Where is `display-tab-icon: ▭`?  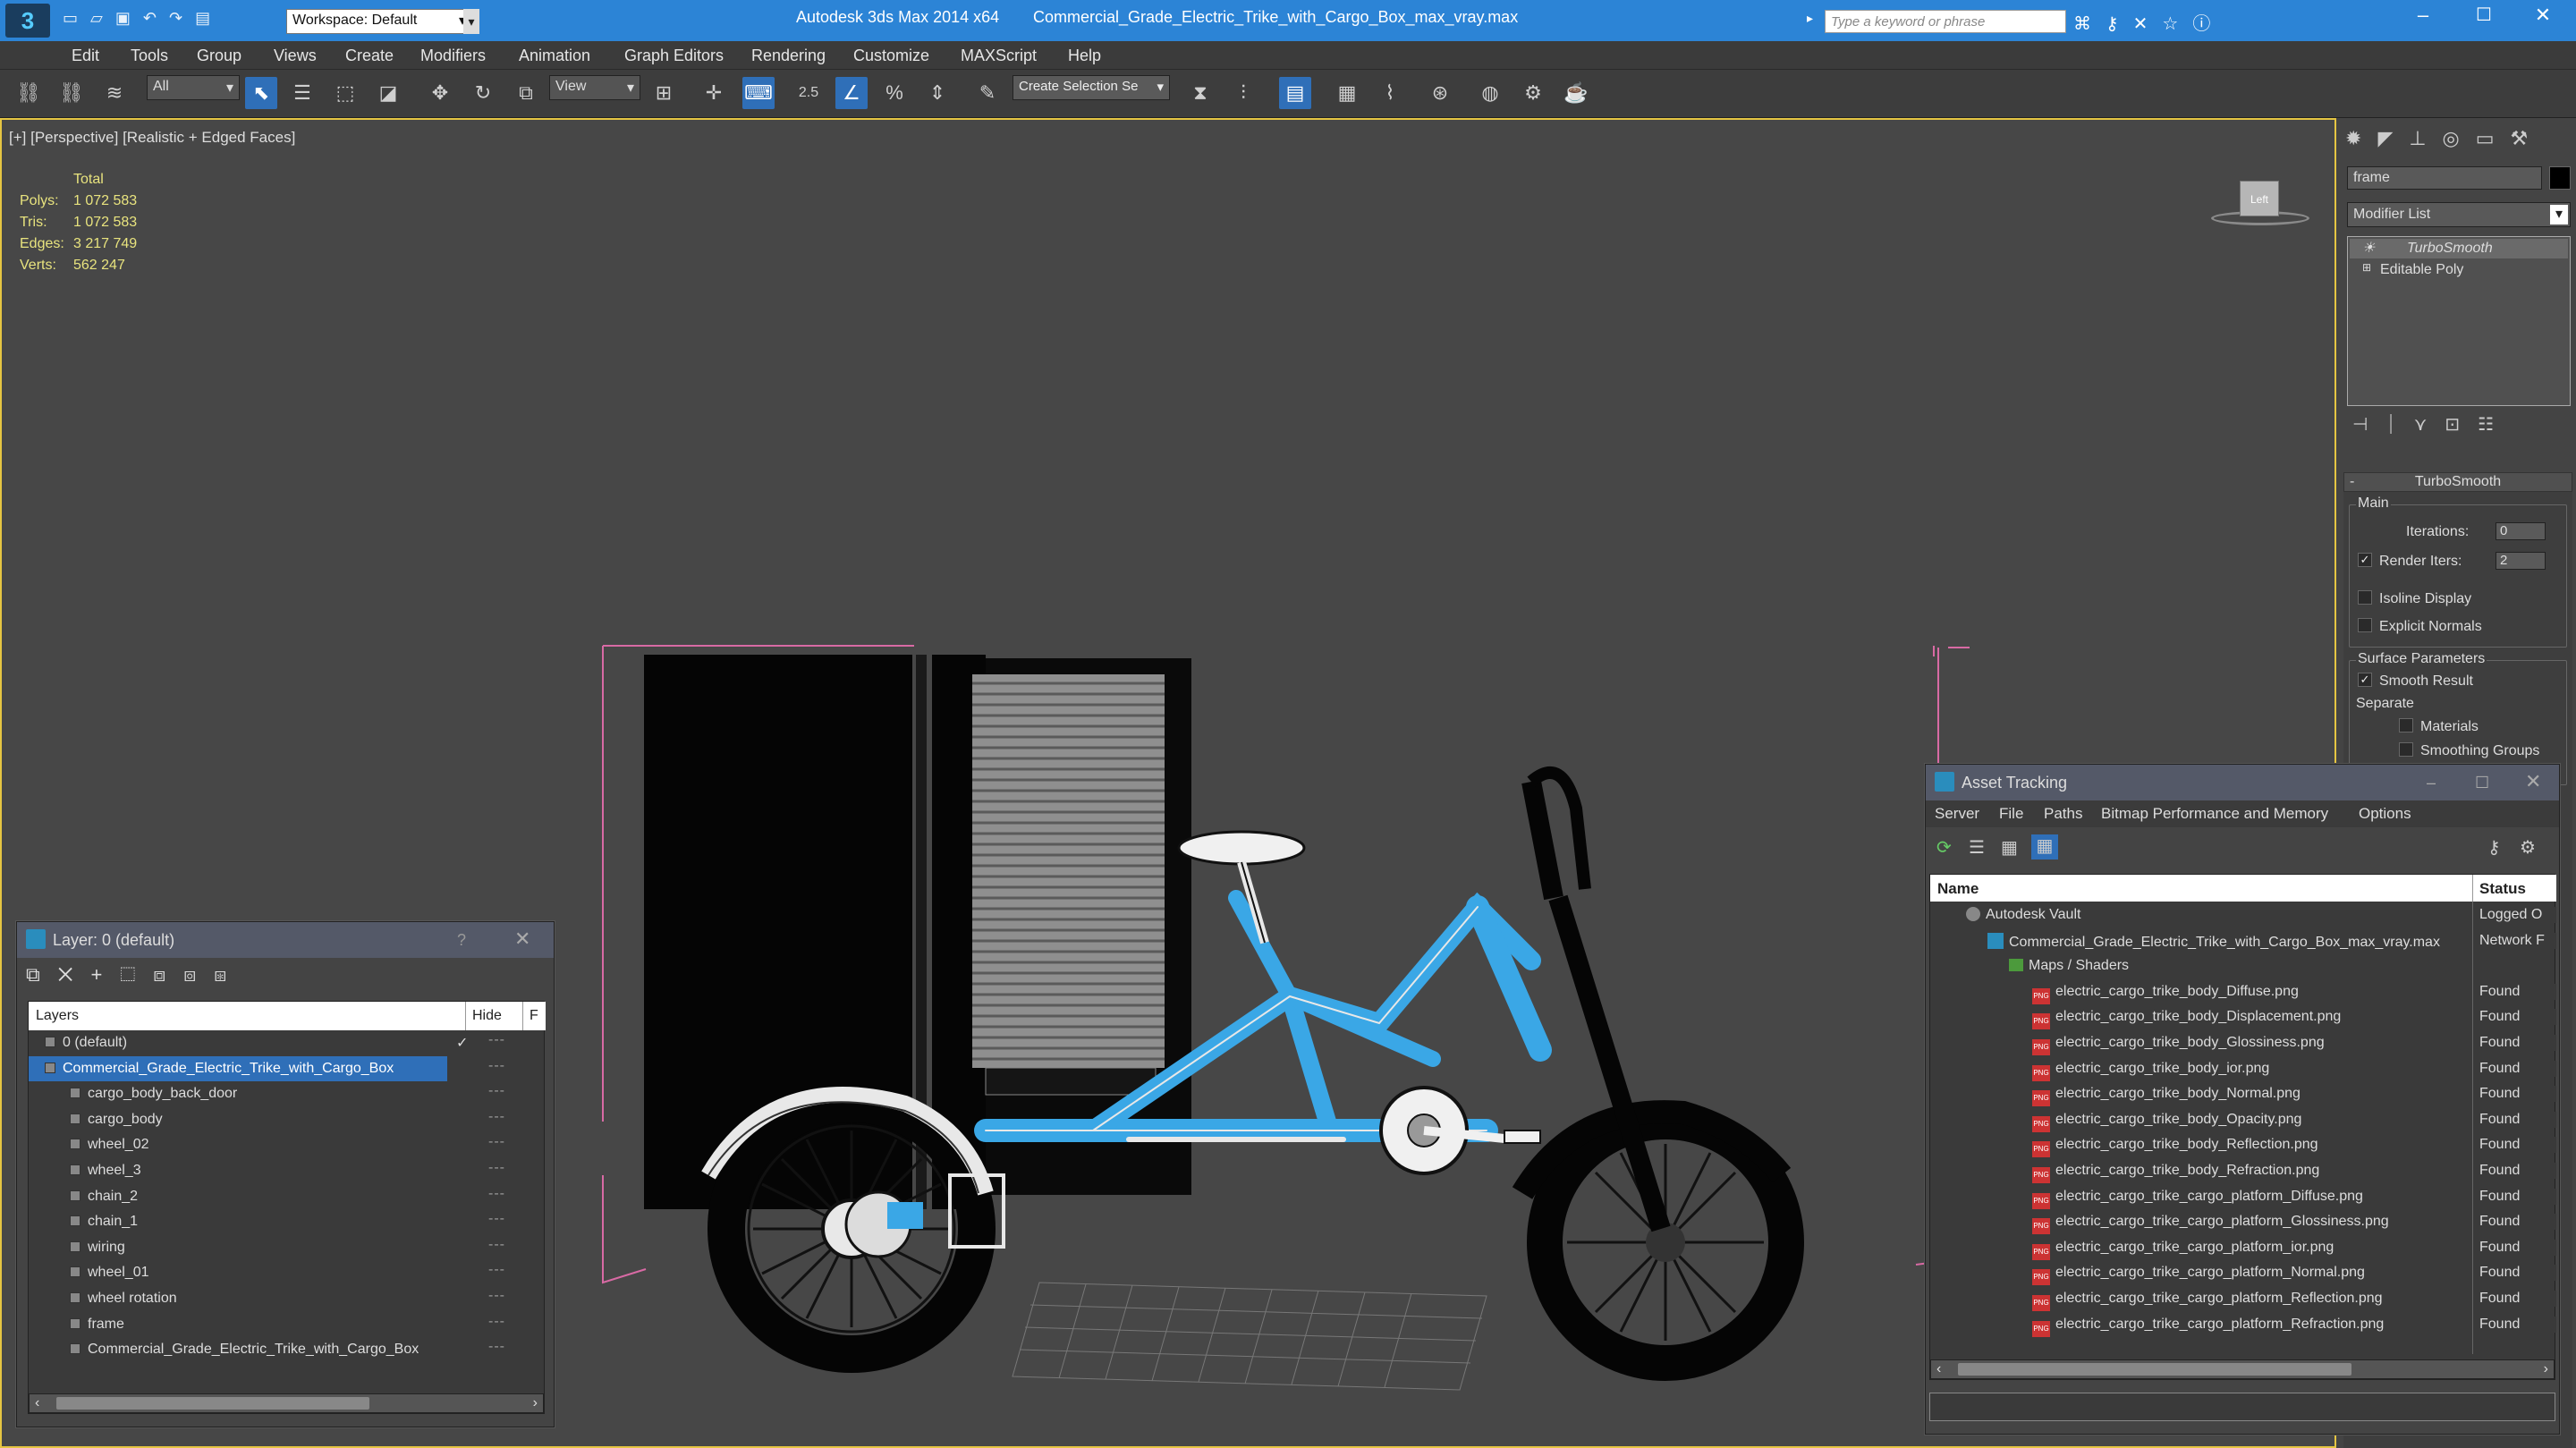 display-tab-icon: ▭ is located at coordinates (2493, 138).